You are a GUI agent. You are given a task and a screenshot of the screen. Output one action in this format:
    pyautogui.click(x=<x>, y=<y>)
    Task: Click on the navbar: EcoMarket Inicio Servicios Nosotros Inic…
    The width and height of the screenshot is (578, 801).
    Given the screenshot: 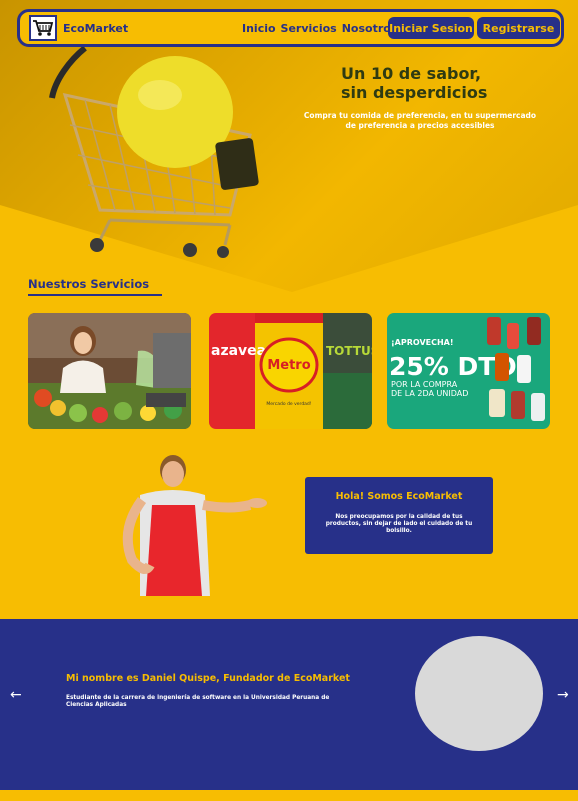 What is the action you would take?
    pyautogui.click(x=290, y=28)
    